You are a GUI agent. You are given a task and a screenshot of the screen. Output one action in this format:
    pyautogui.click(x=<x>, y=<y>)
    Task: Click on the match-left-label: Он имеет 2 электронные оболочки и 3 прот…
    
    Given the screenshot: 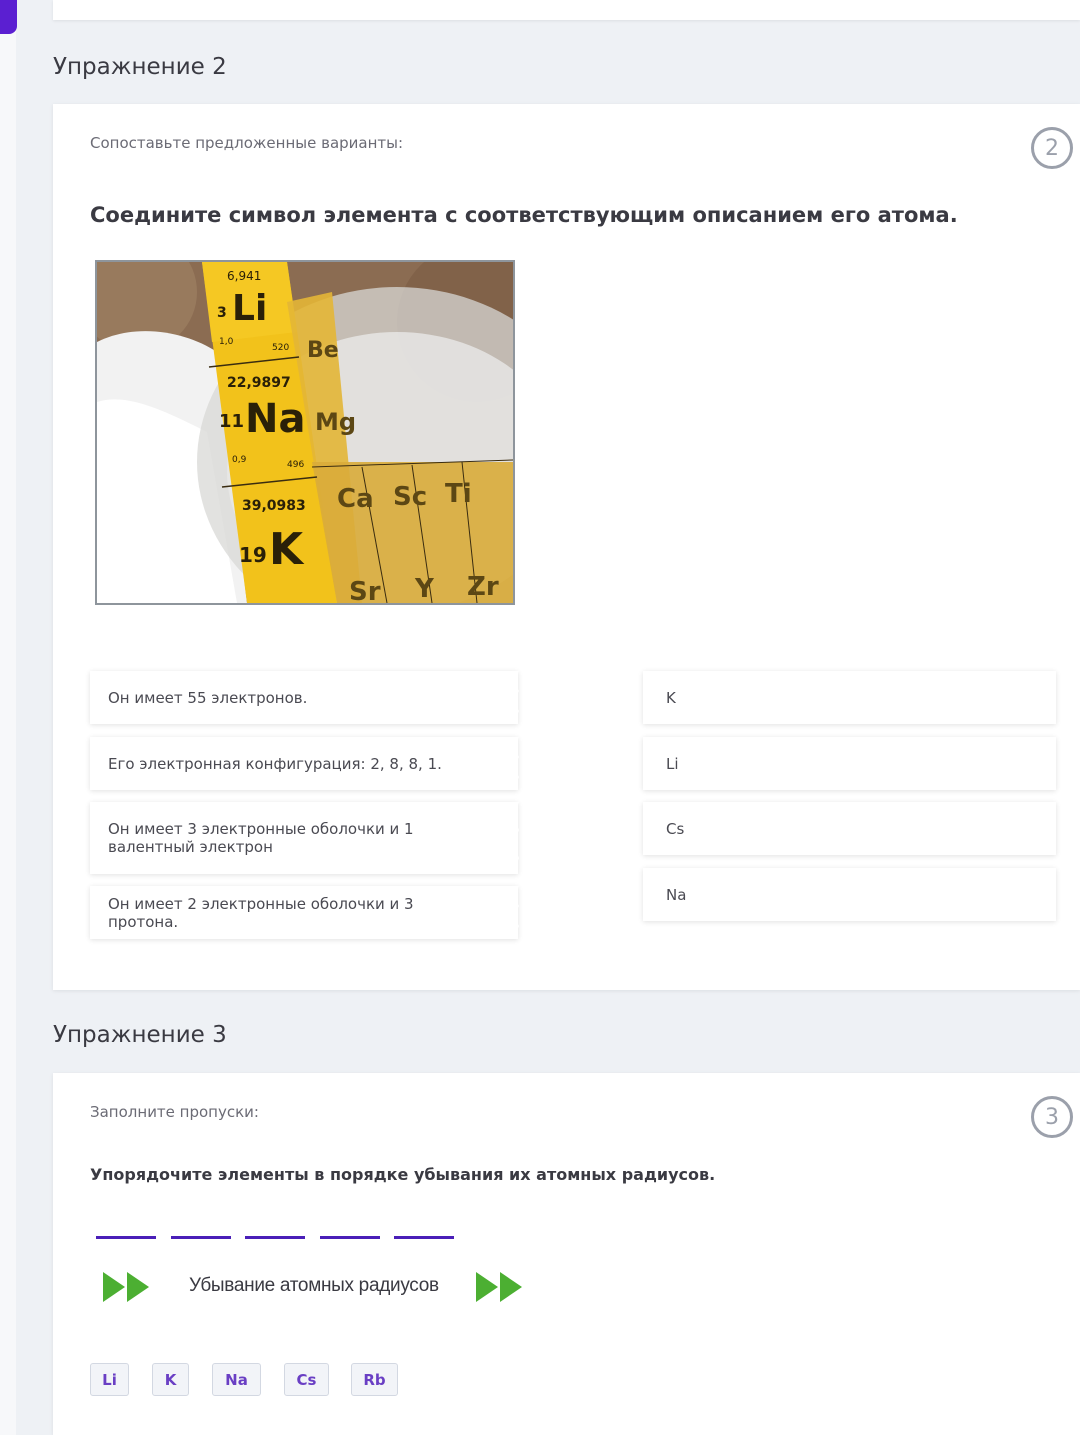 What is the action you would take?
    pyautogui.click(x=261, y=912)
    